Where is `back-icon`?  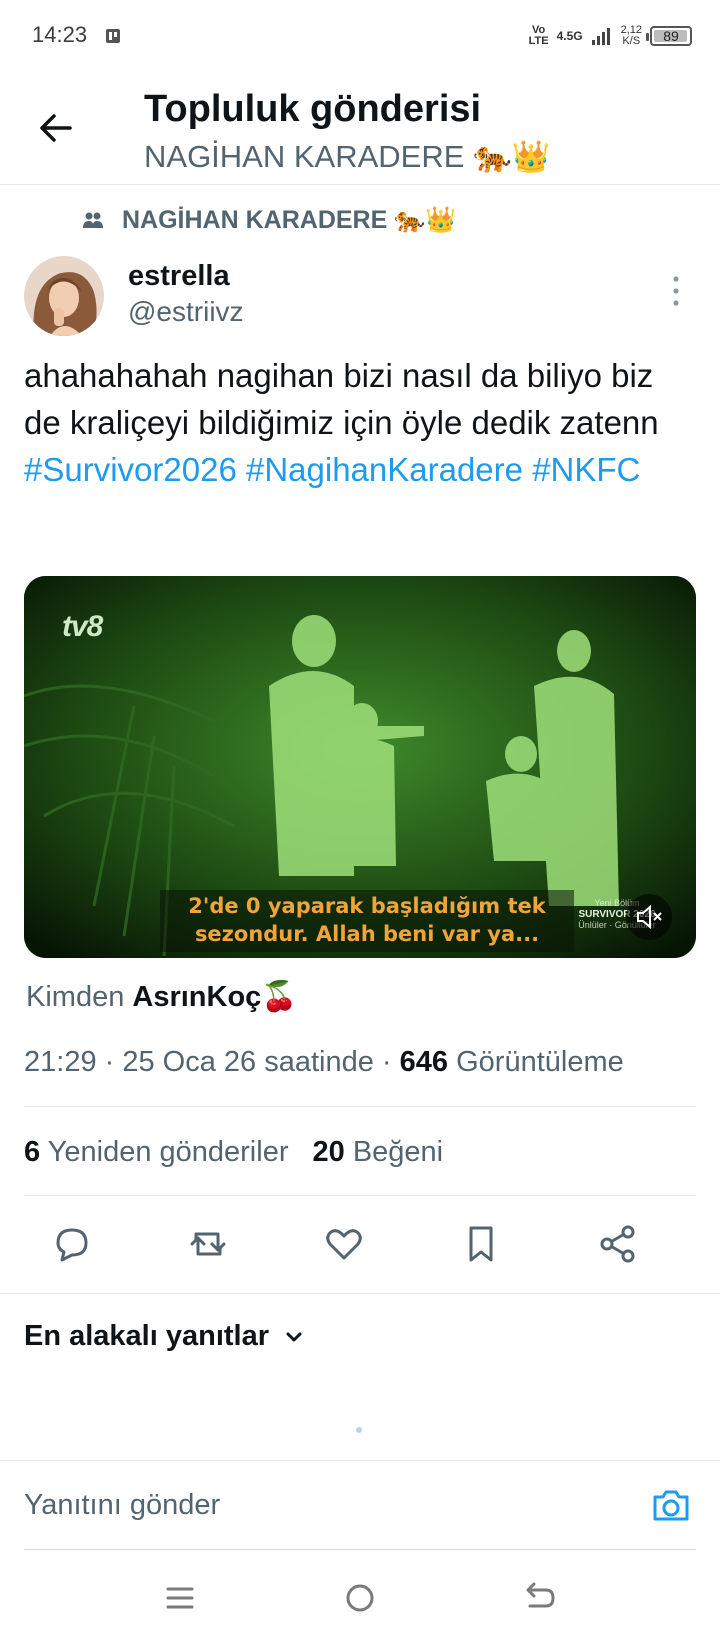 back-icon is located at coordinates (540, 1598).